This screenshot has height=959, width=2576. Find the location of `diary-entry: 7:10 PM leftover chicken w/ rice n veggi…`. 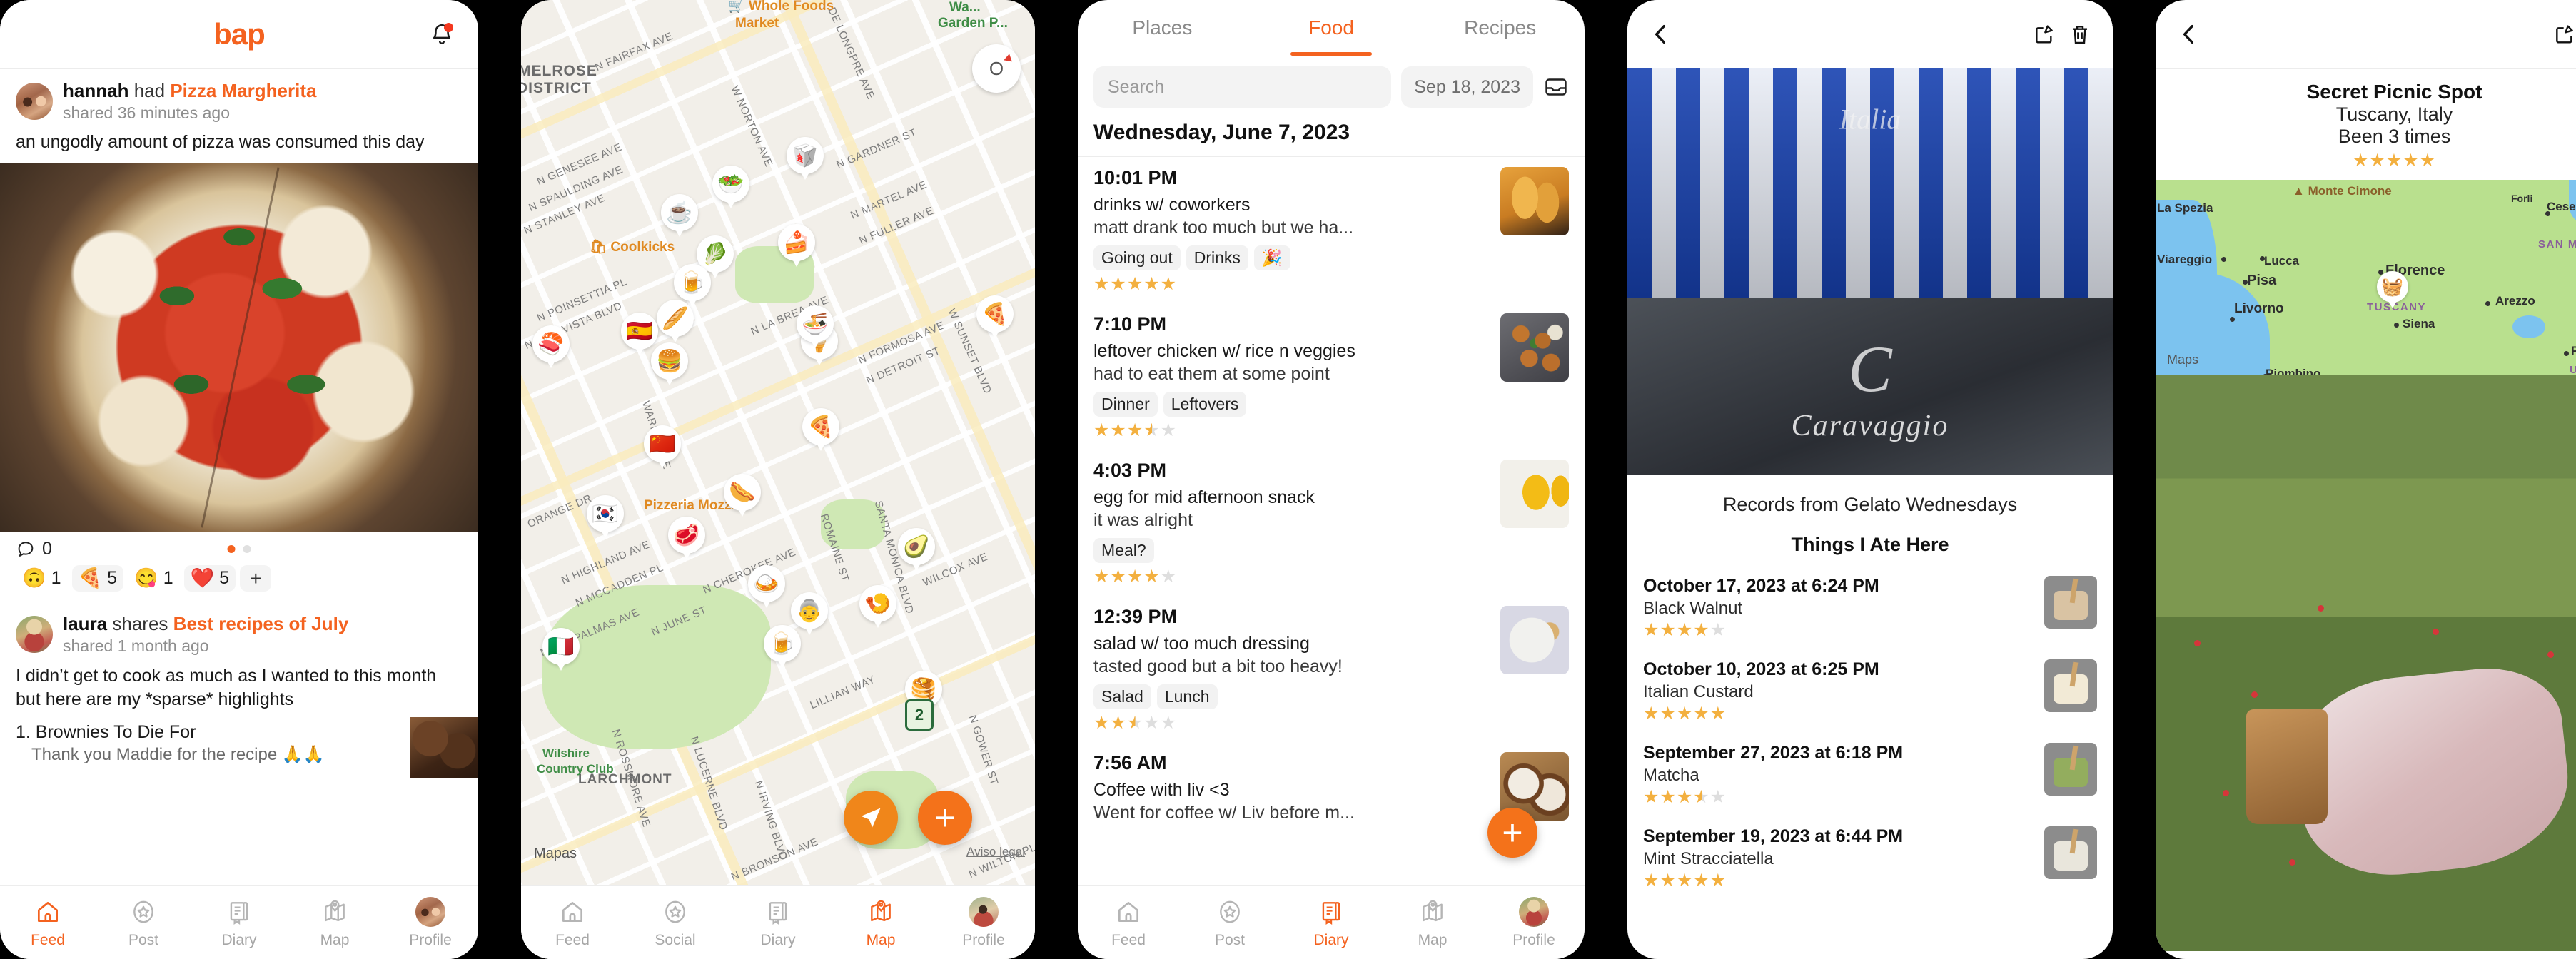

diary-entry: 7:10 PM leftover chicken w/ rice n veggi… is located at coordinates (1331, 377).